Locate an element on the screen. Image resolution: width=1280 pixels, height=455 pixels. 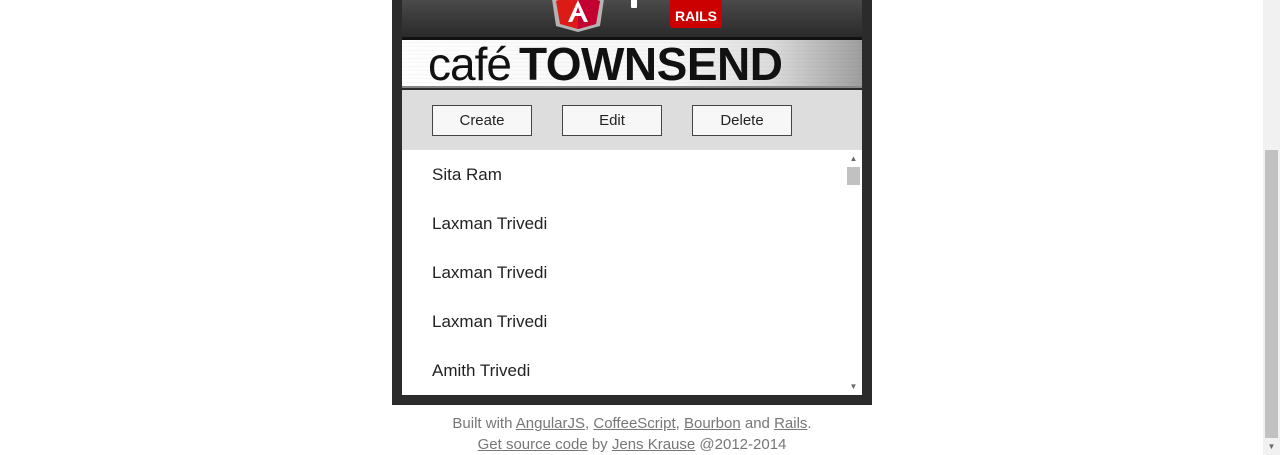
brand-title: café TOWNSEND is located at coordinates (605, 63).